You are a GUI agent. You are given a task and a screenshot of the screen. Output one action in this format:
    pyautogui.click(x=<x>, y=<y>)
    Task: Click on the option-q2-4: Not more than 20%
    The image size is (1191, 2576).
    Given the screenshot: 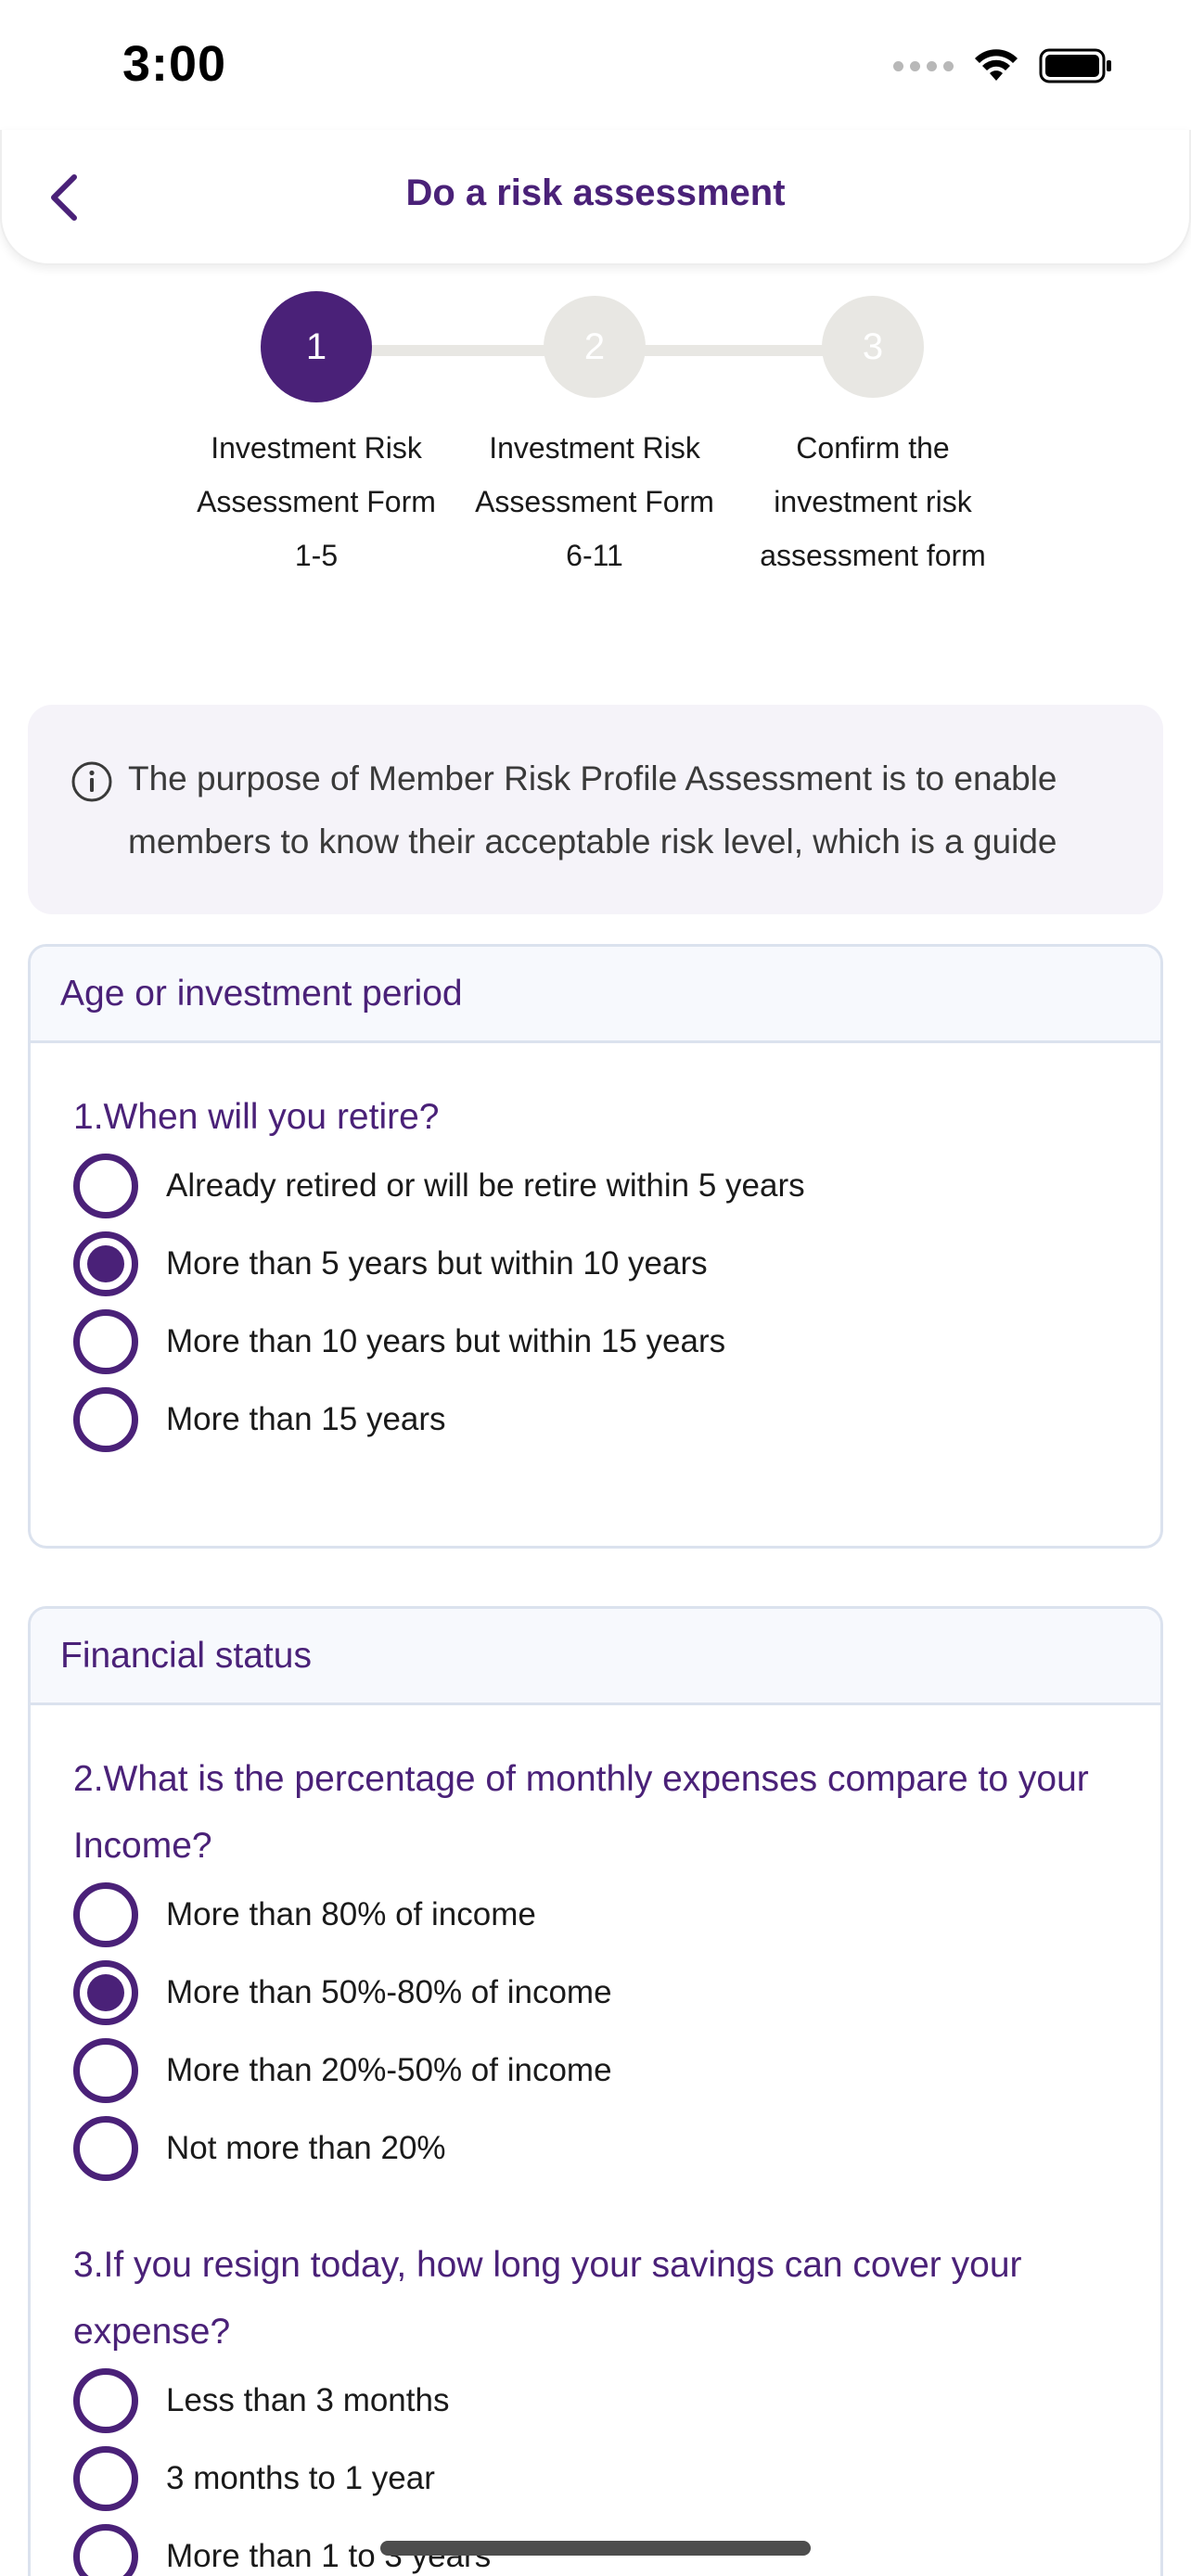 What is the action you would take?
    pyautogui.click(x=259, y=2149)
    